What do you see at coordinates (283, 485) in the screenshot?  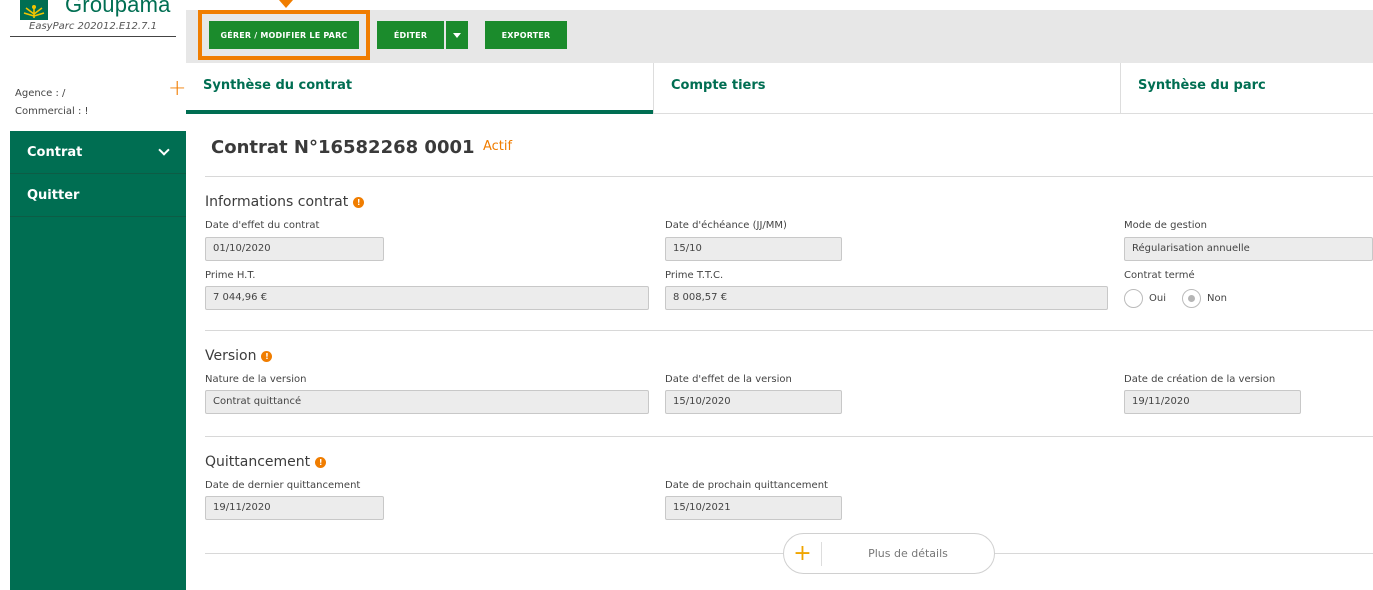 I see `dernier-quittancement-label: Date de dernier quittancement` at bounding box center [283, 485].